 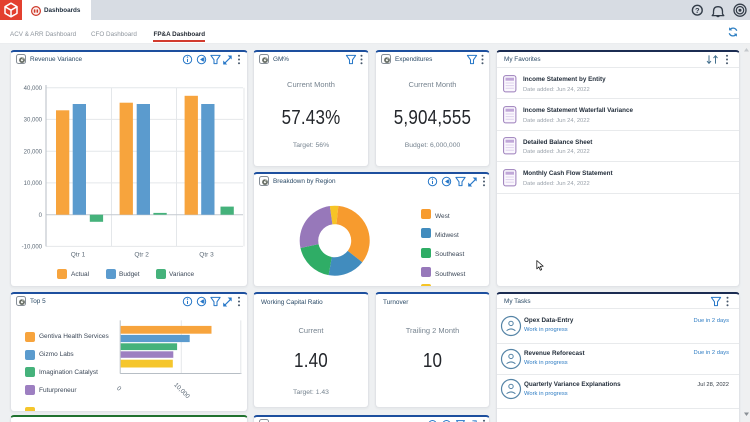 What do you see at coordinates (78, 255) in the screenshot?
I see `svg-text: Qtr 1` at bounding box center [78, 255].